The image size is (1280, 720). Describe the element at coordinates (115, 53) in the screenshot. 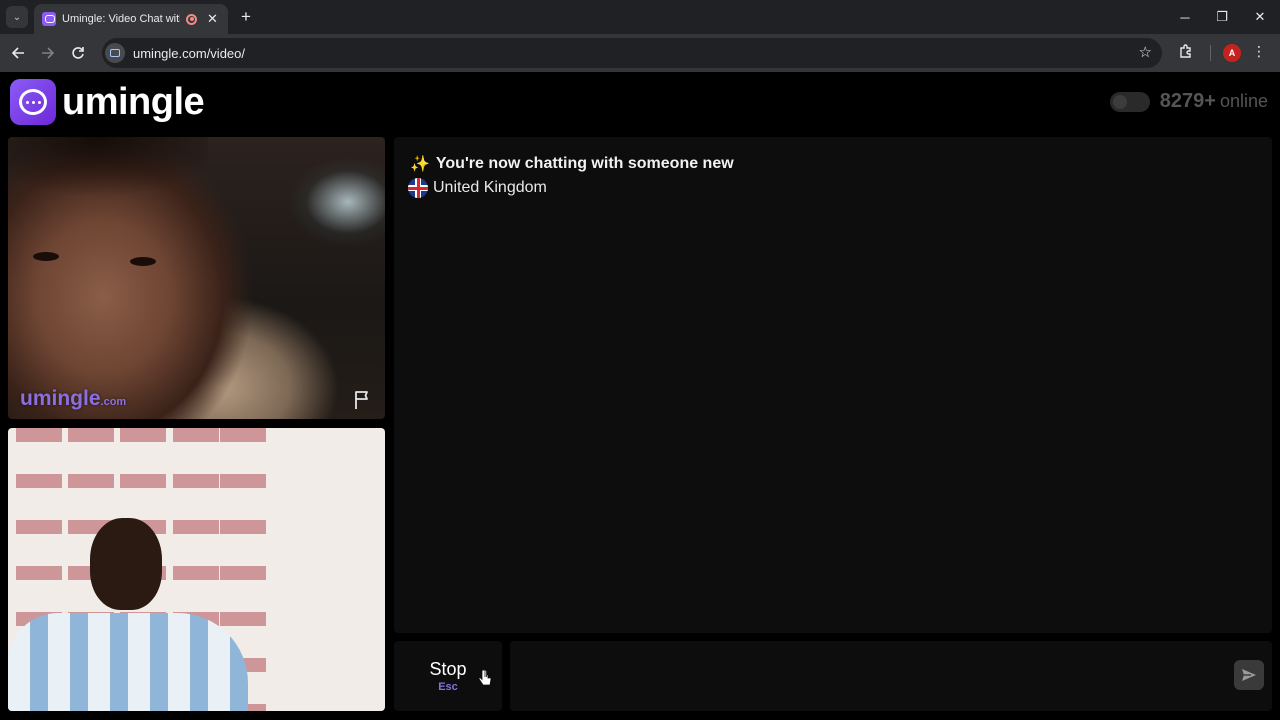

I see `site-info-icon` at that location.